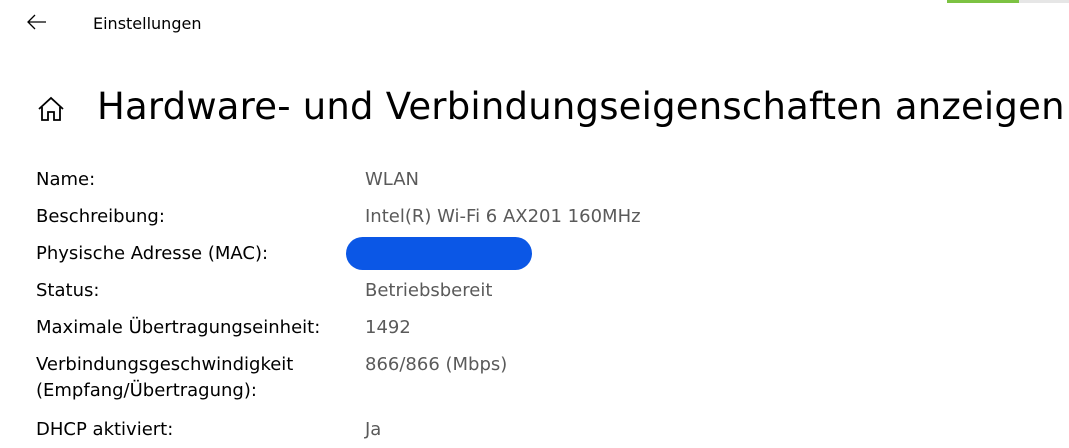 The height and width of the screenshot is (448, 1069). I want to click on property-value: Ja, so click(373, 429).